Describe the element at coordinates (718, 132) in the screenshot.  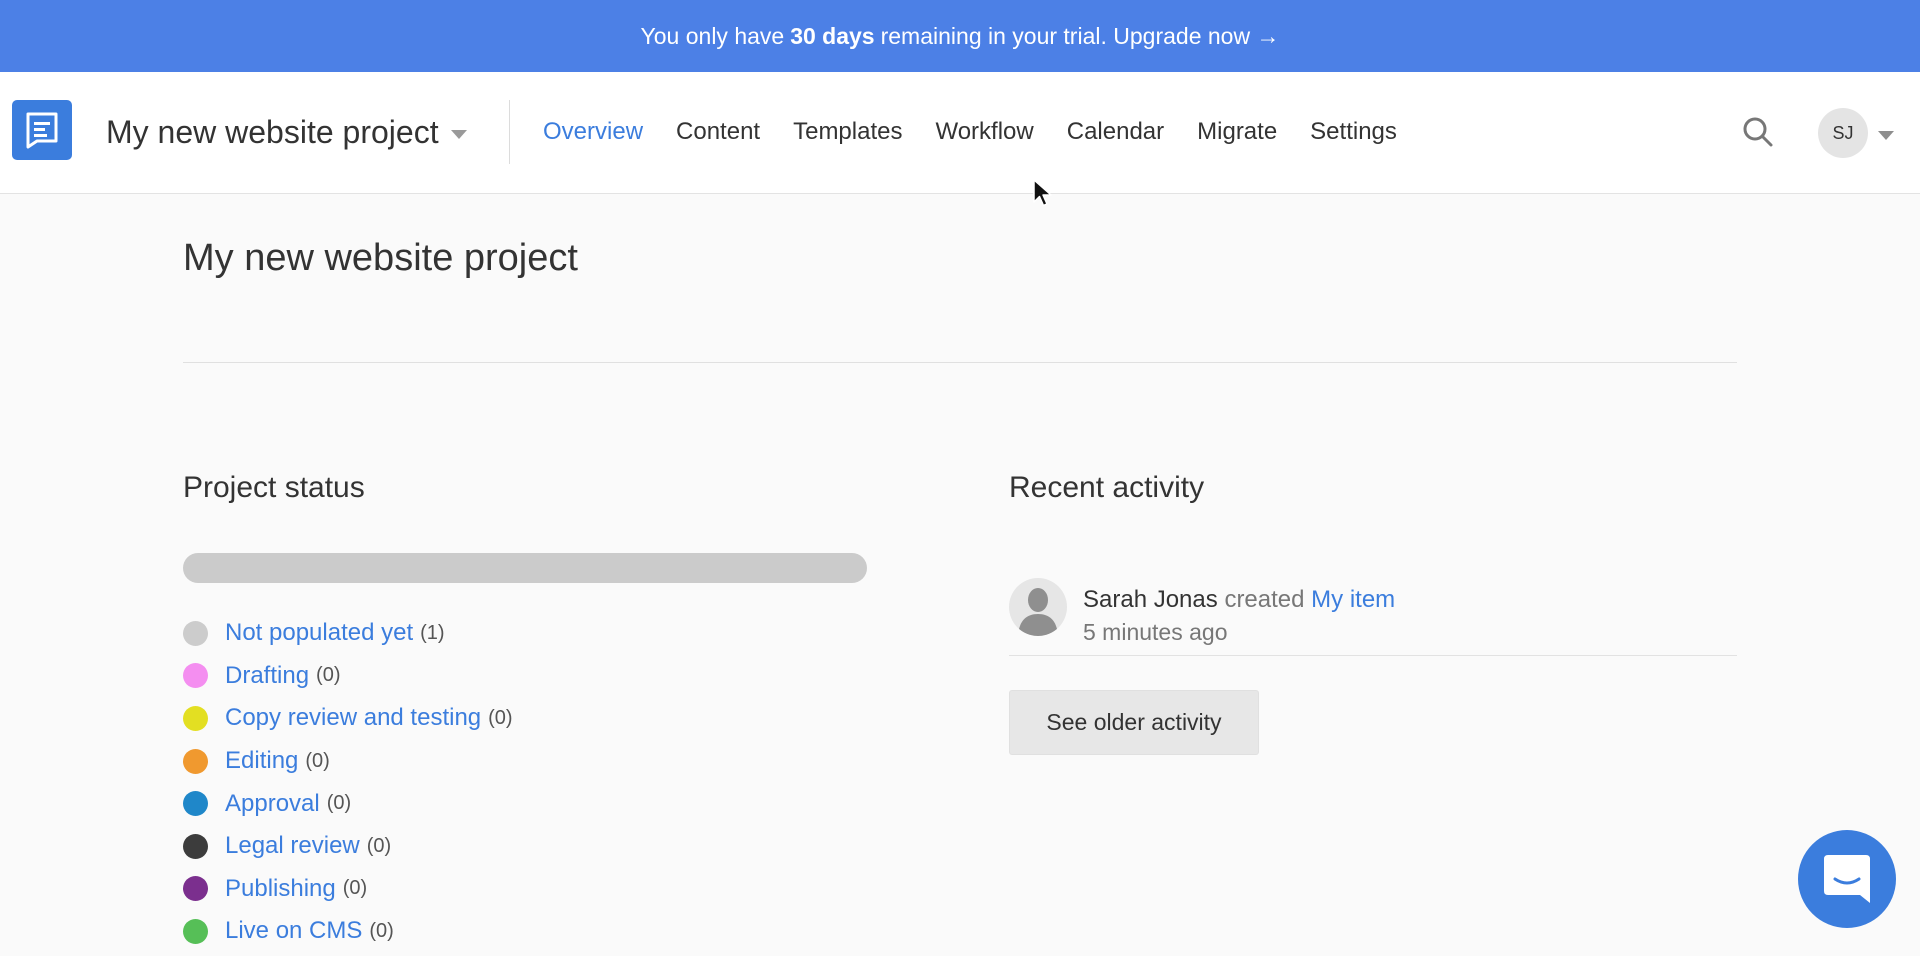
I see `tab-content: Content` at that location.